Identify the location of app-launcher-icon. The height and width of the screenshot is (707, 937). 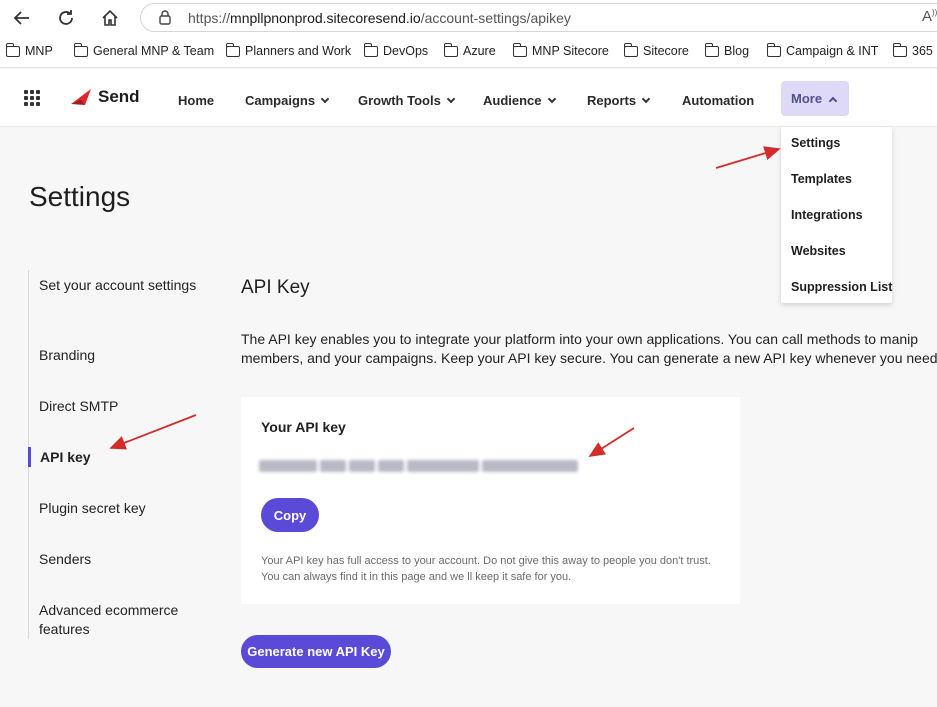
(32, 98).